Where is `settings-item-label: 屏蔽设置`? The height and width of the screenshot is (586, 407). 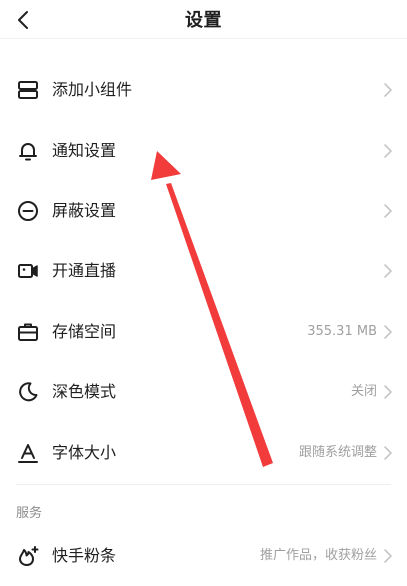
settings-item-label: 屏蔽设置 is located at coordinates (84, 210).